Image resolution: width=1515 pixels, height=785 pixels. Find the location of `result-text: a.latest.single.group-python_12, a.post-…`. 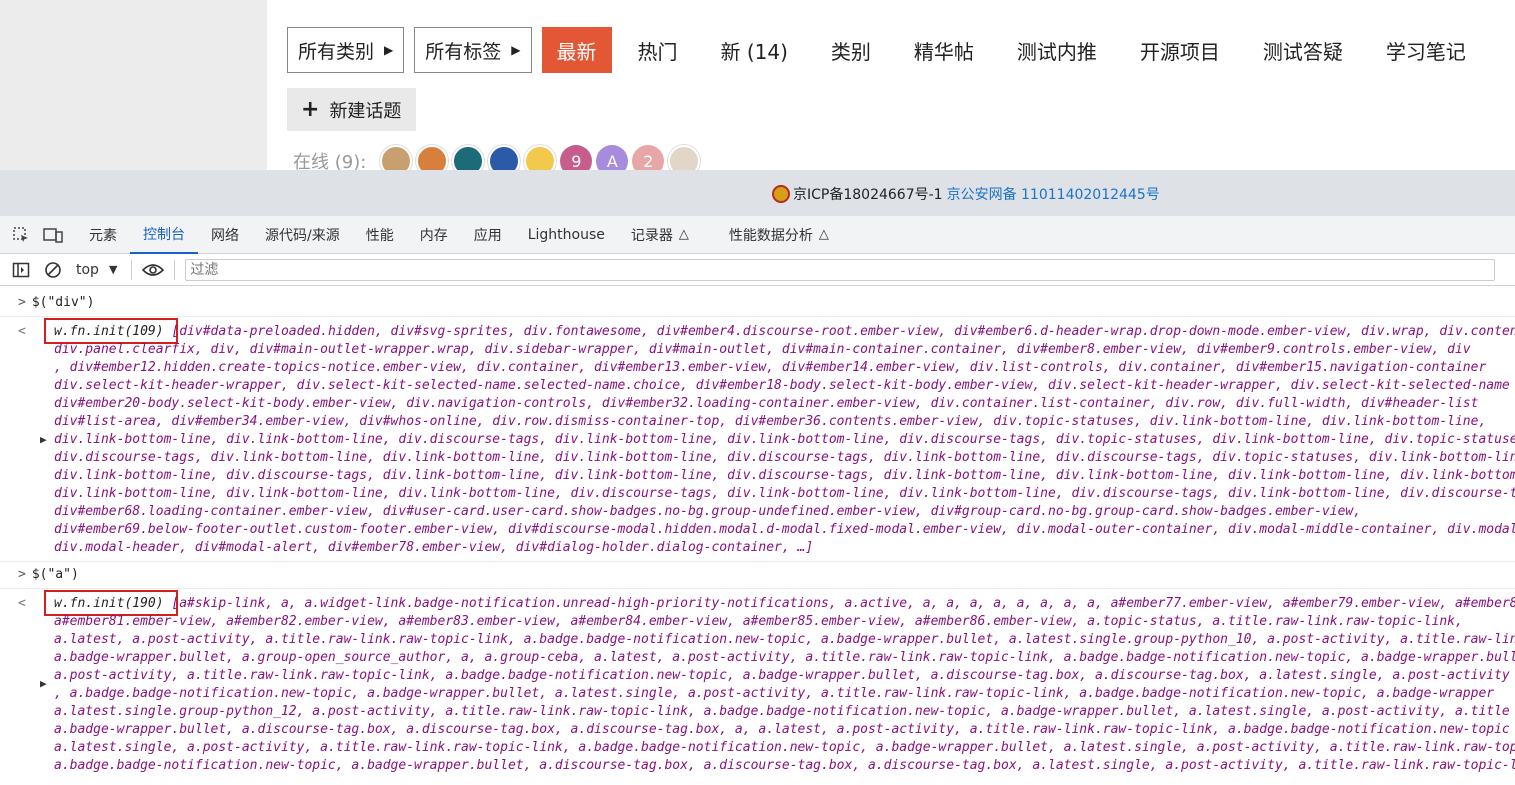

result-text: a.latest.single.group-python_12, a.post-… is located at coordinates (782, 711).